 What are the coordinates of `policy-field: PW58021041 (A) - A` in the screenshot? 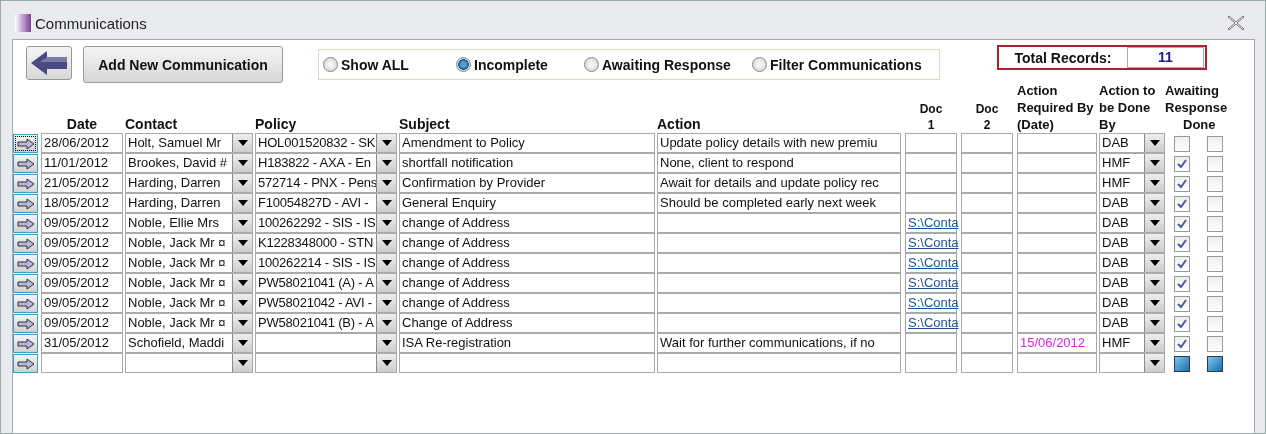 It's located at (326, 283).